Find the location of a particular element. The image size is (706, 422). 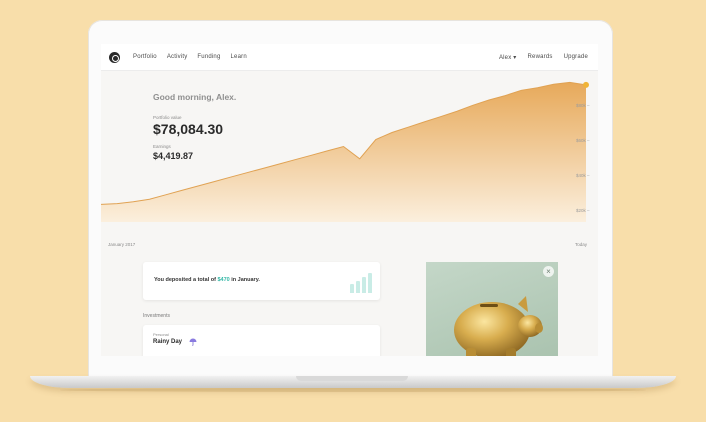

nav-learn: Learn is located at coordinates (239, 57).